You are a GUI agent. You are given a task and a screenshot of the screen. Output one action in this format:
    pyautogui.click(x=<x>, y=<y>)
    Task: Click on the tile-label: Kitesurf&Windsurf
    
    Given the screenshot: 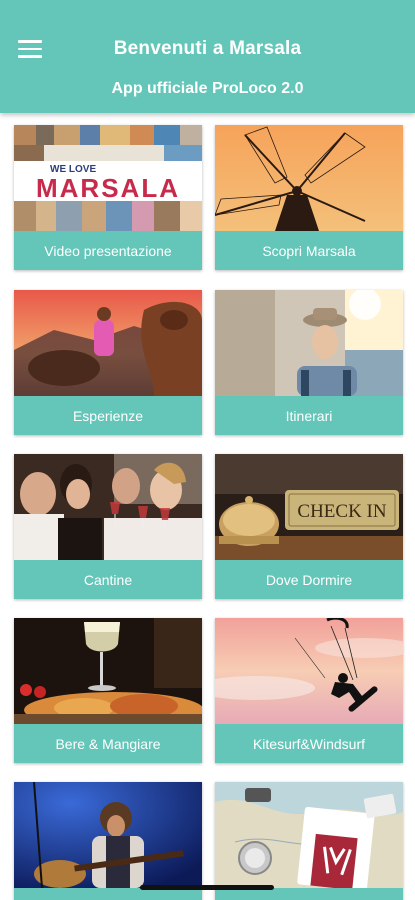 What is the action you would take?
    pyautogui.click(x=309, y=743)
    